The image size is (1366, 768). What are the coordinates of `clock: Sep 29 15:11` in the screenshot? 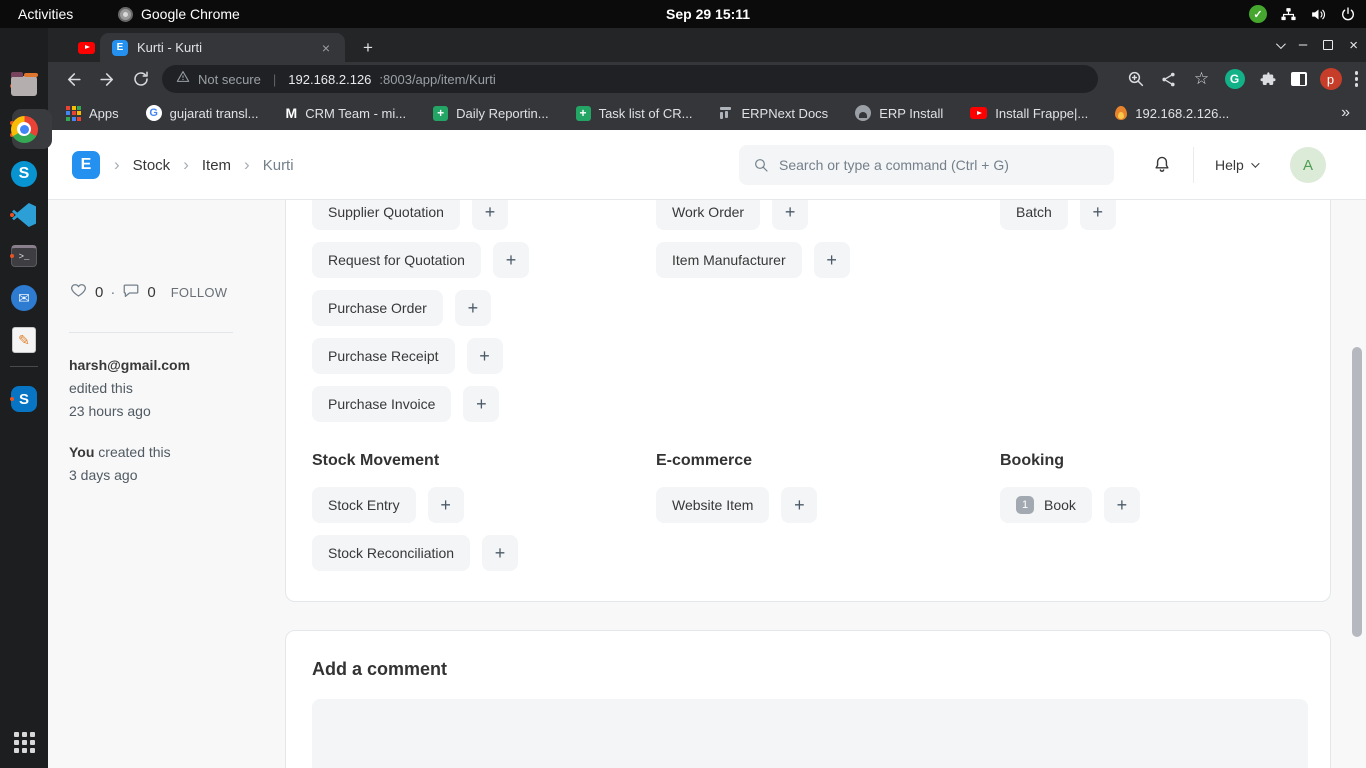 It's located at (708, 14).